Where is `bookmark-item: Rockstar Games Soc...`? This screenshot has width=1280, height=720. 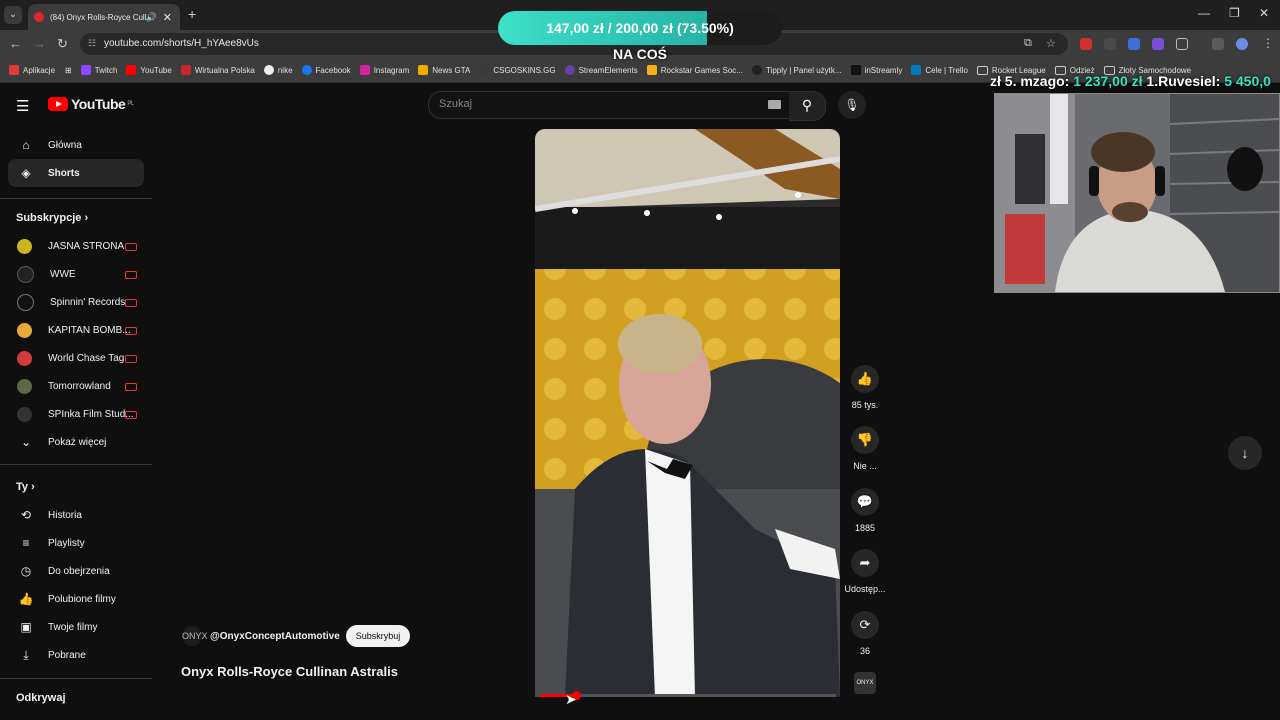 bookmark-item: Rockstar Games Soc... is located at coordinates (694, 70).